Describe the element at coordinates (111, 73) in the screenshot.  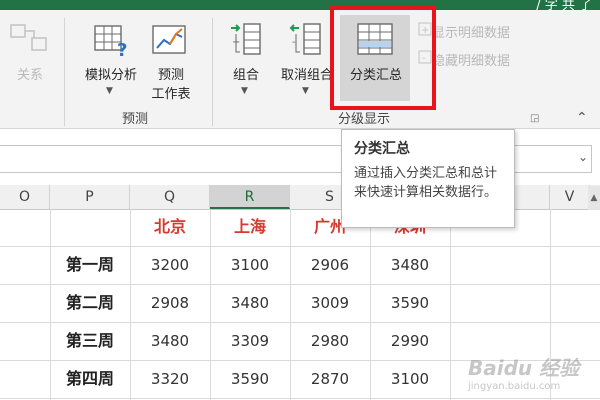
I see `what-if-analysis-button: 模拟分析` at that location.